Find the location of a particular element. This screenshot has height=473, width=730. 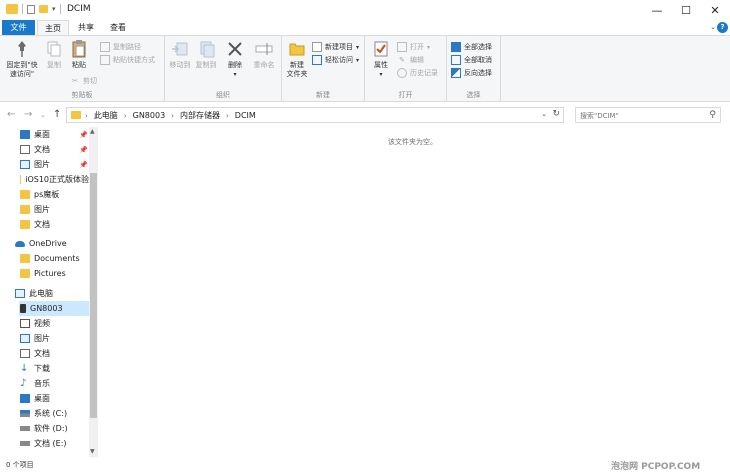

nav-item-drive-e: 文档 (E:) is located at coordinates (43, 443).